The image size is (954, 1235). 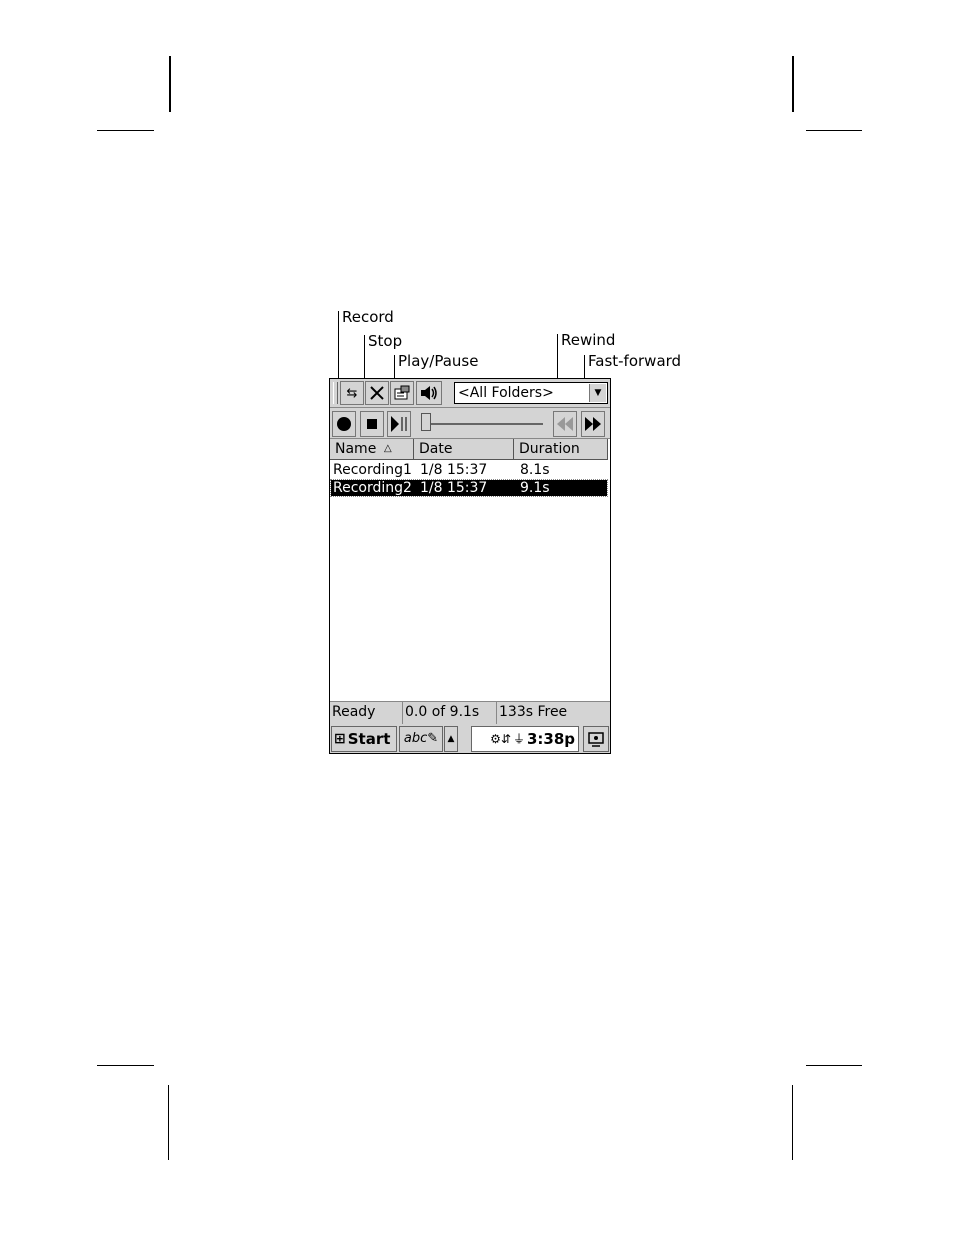 What do you see at coordinates (340, 739) in the screenshot?
I see `windows-flag-icon: ⊞` at bounding box center [340, 739].